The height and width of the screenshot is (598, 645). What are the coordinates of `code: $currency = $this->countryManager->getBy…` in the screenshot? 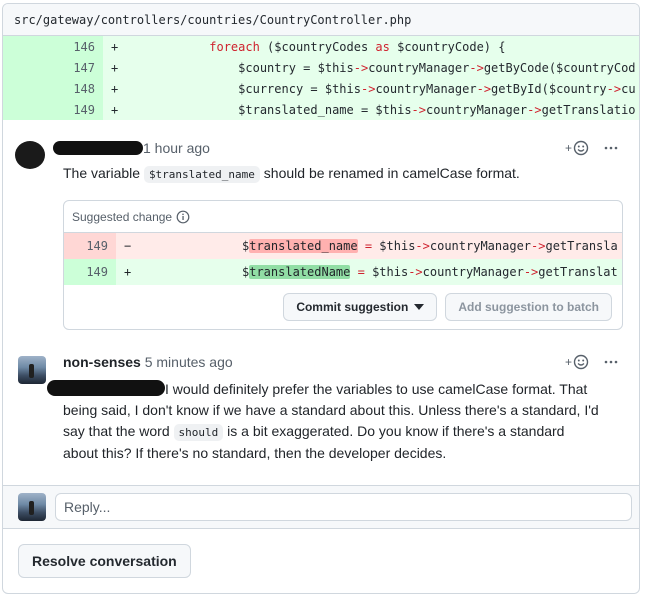 It's located at (437, 88).